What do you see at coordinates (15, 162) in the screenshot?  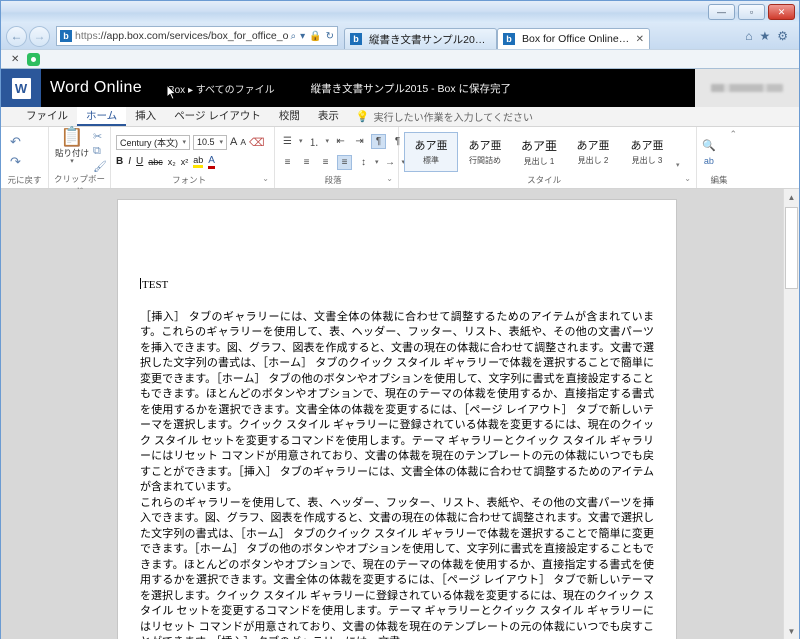 I see `redo-icon: ↷` at bounding box center [15, 162].